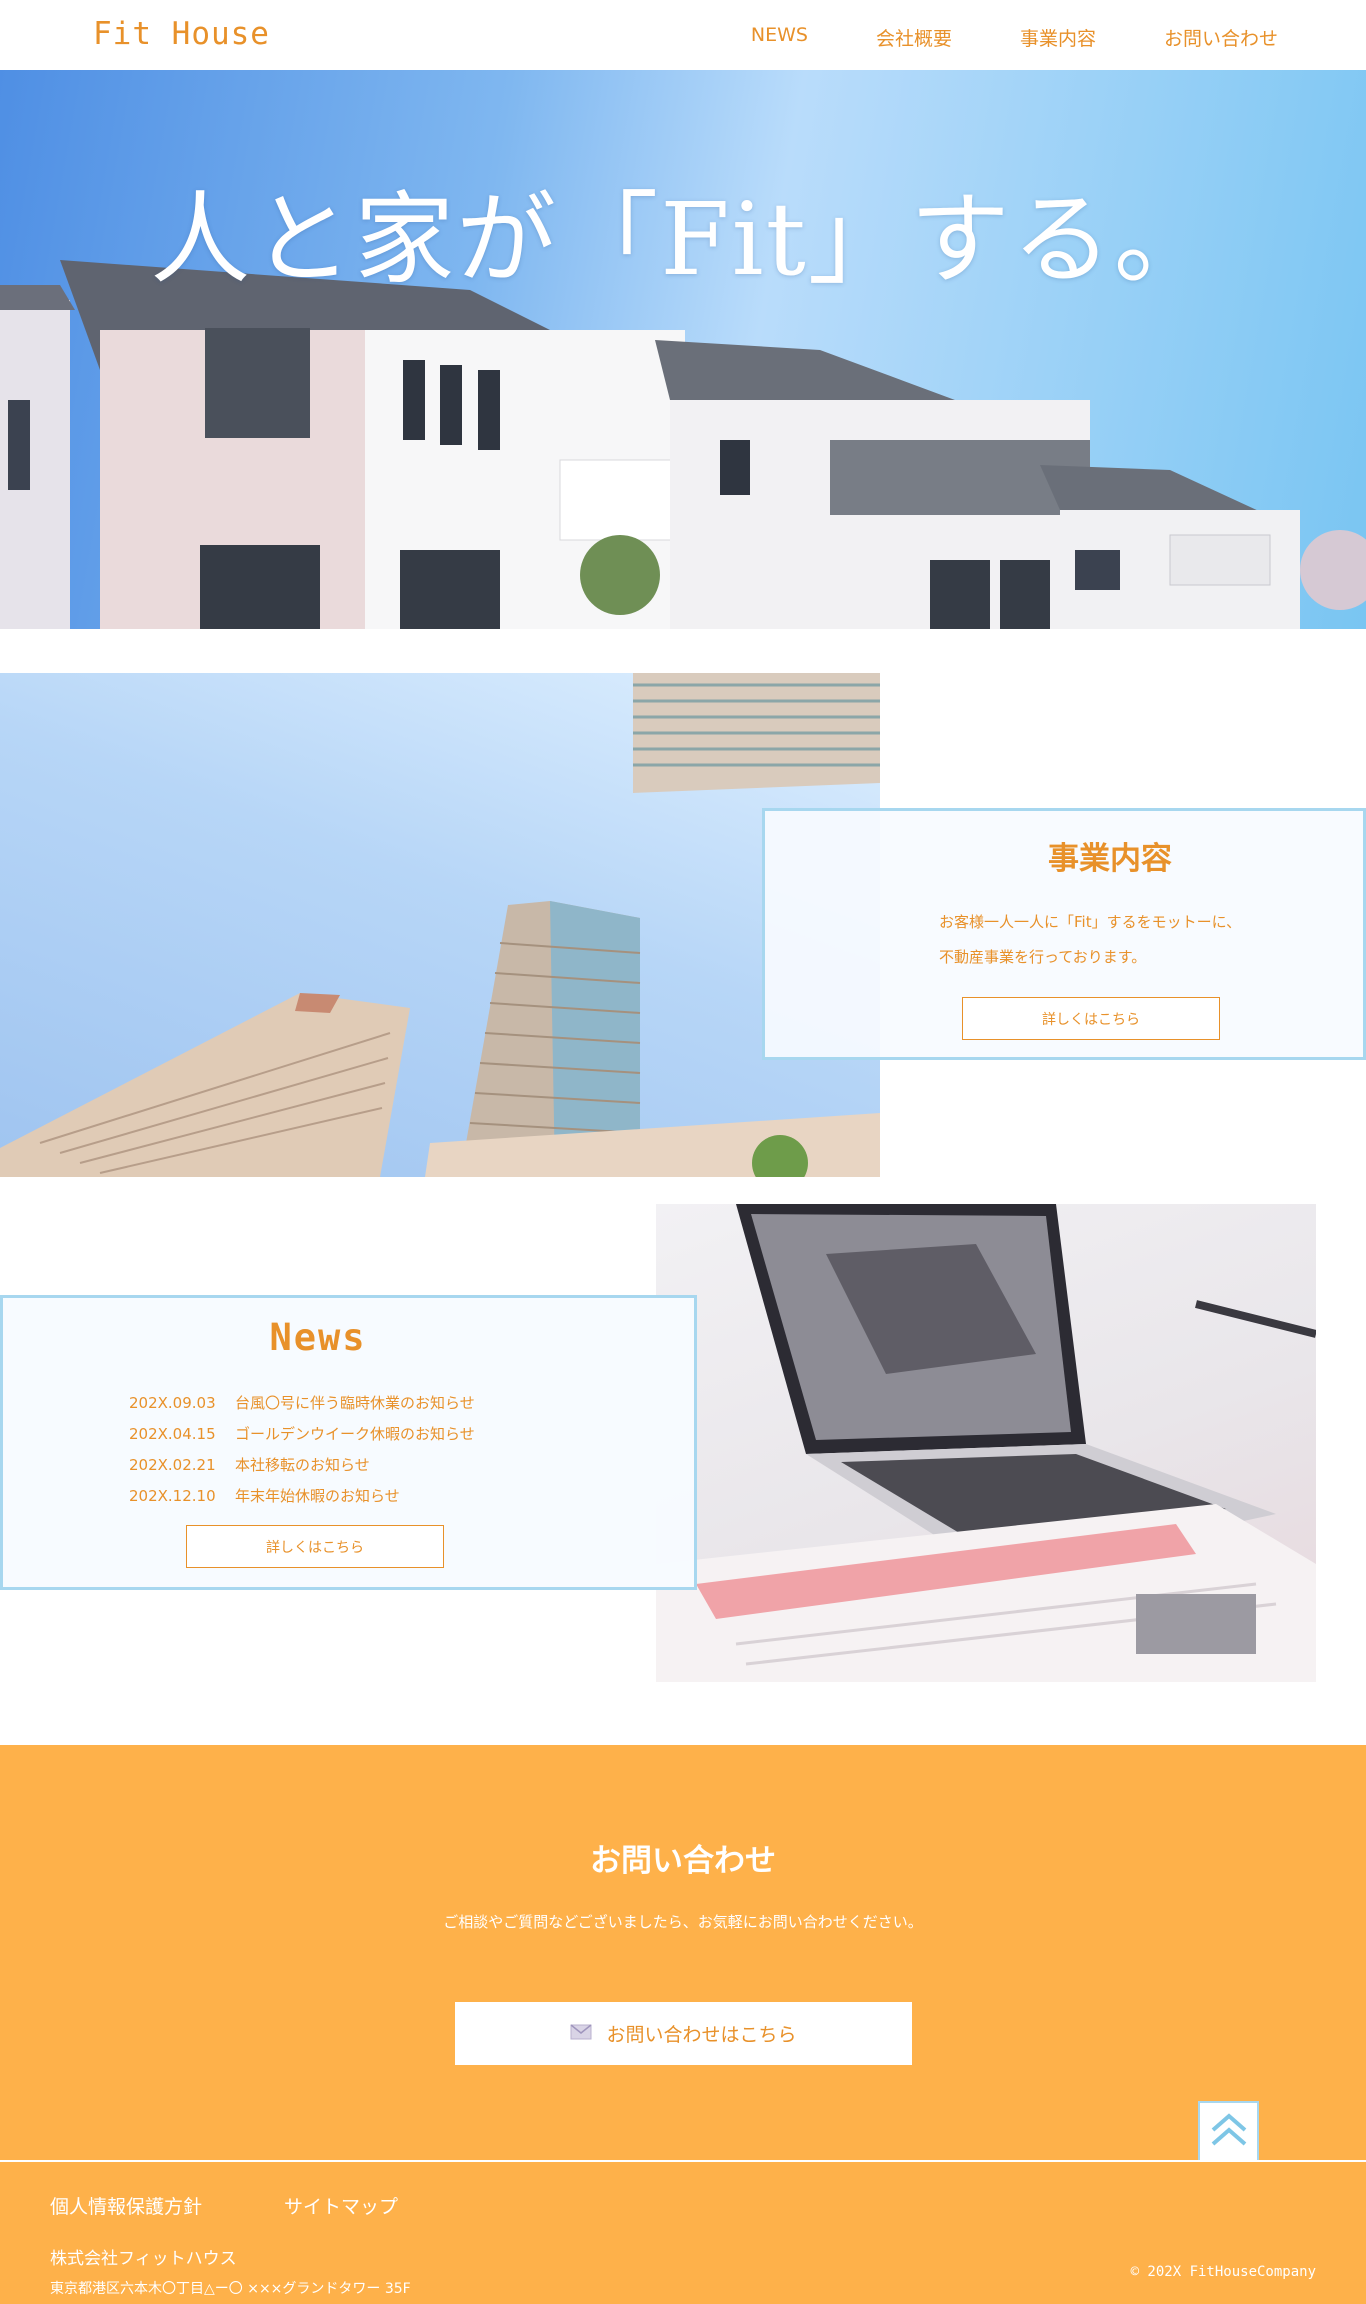  I want to click on news-item: 202X.02.21 本社移転のお知らせ, so click(302, 1465).